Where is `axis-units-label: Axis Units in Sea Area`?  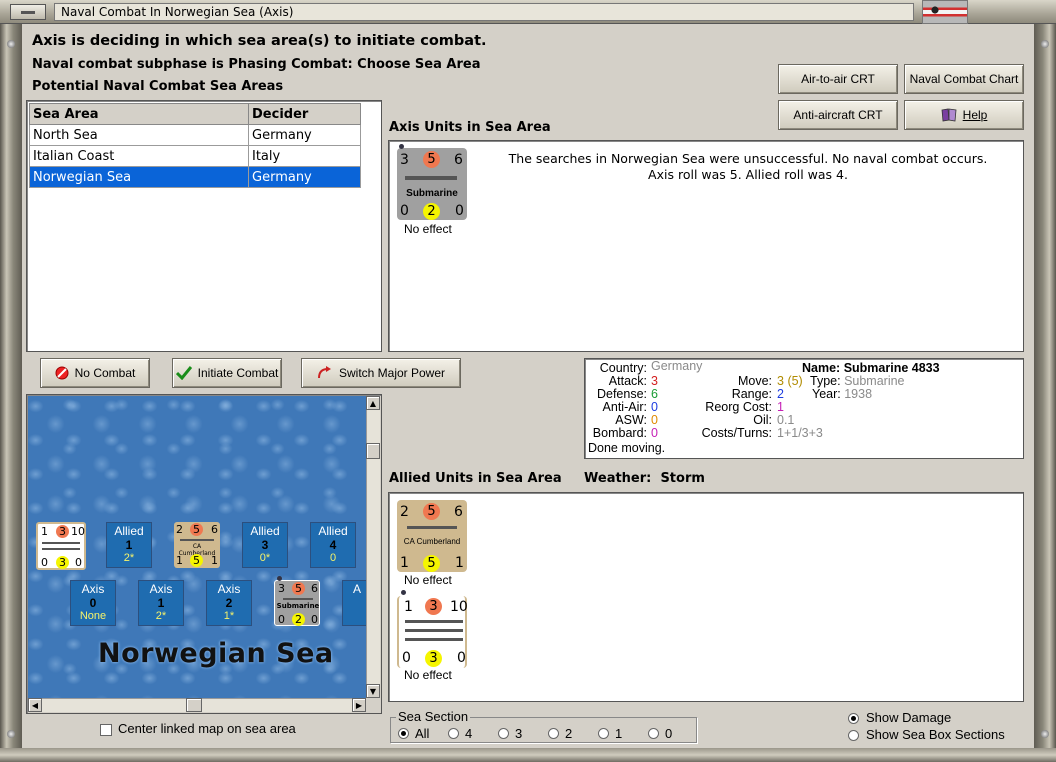
axis-units-label: Axis Units in Sea Area is located at coordinates (470, 127).